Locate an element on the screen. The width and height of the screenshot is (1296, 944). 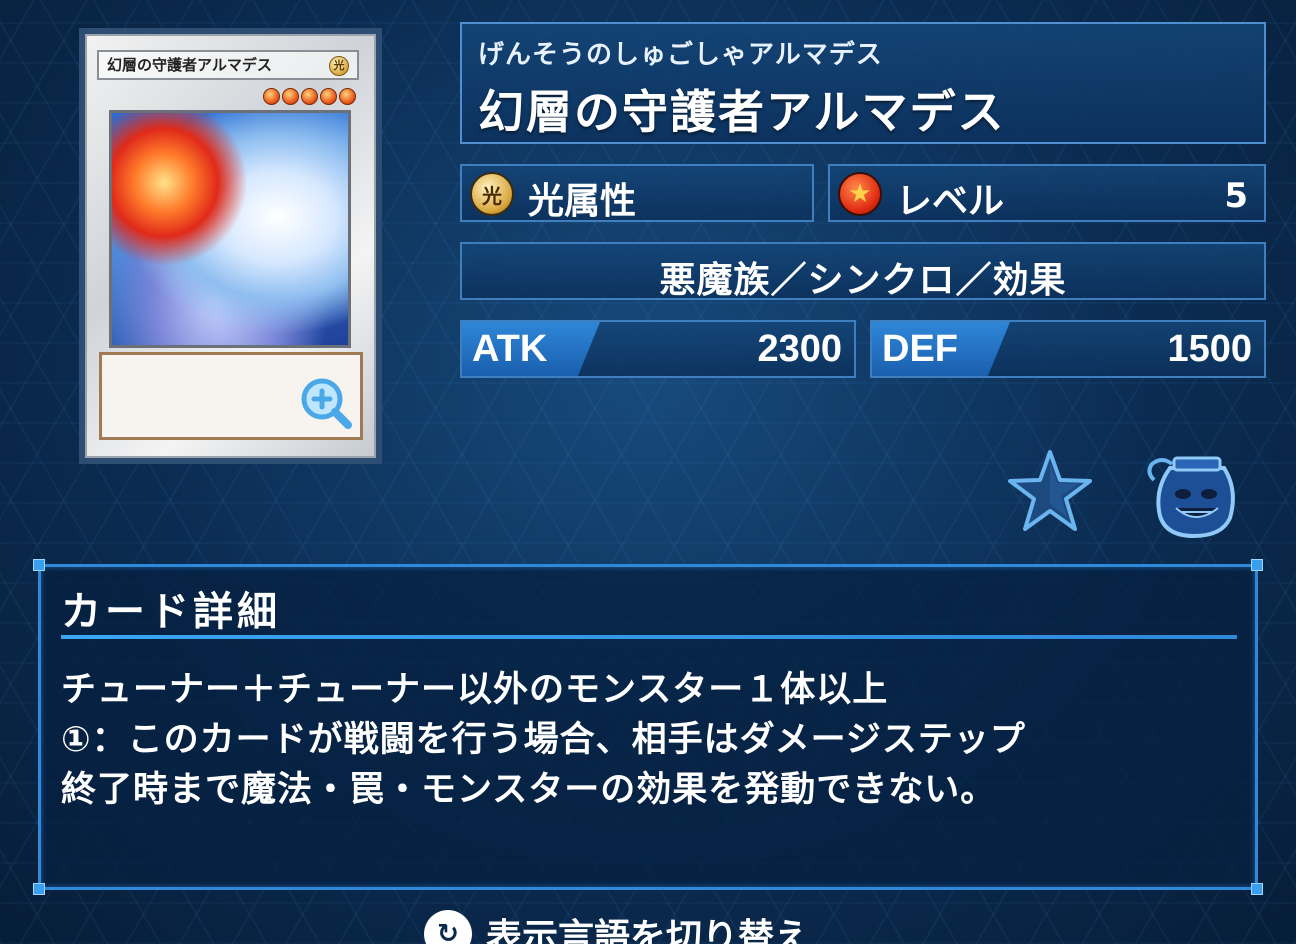
level-star-icon: ★ is located at coordinates (860, 194).